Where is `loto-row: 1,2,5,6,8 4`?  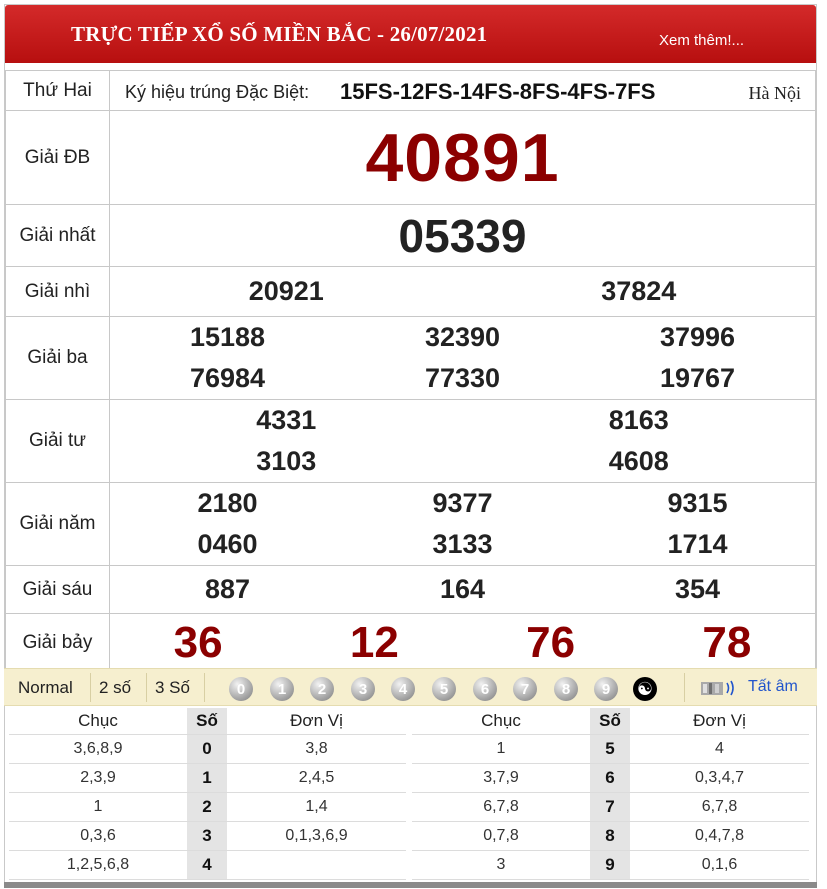
loto-row: 1,2,5,6,8 4 is located at coordinates (207, 865).